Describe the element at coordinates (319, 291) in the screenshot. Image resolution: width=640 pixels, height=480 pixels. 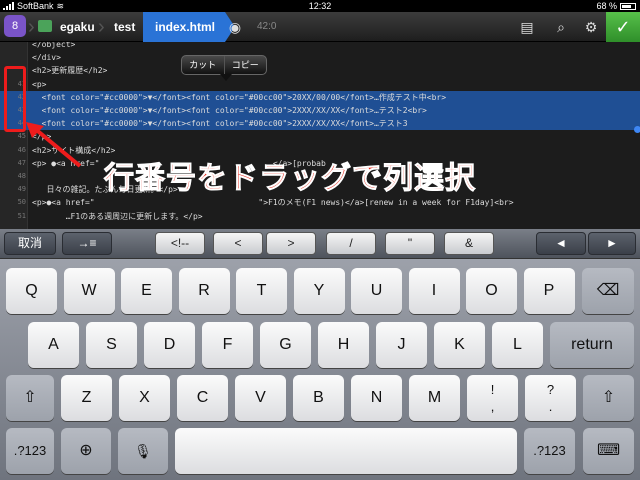
I see `key-y: Y` at that location.